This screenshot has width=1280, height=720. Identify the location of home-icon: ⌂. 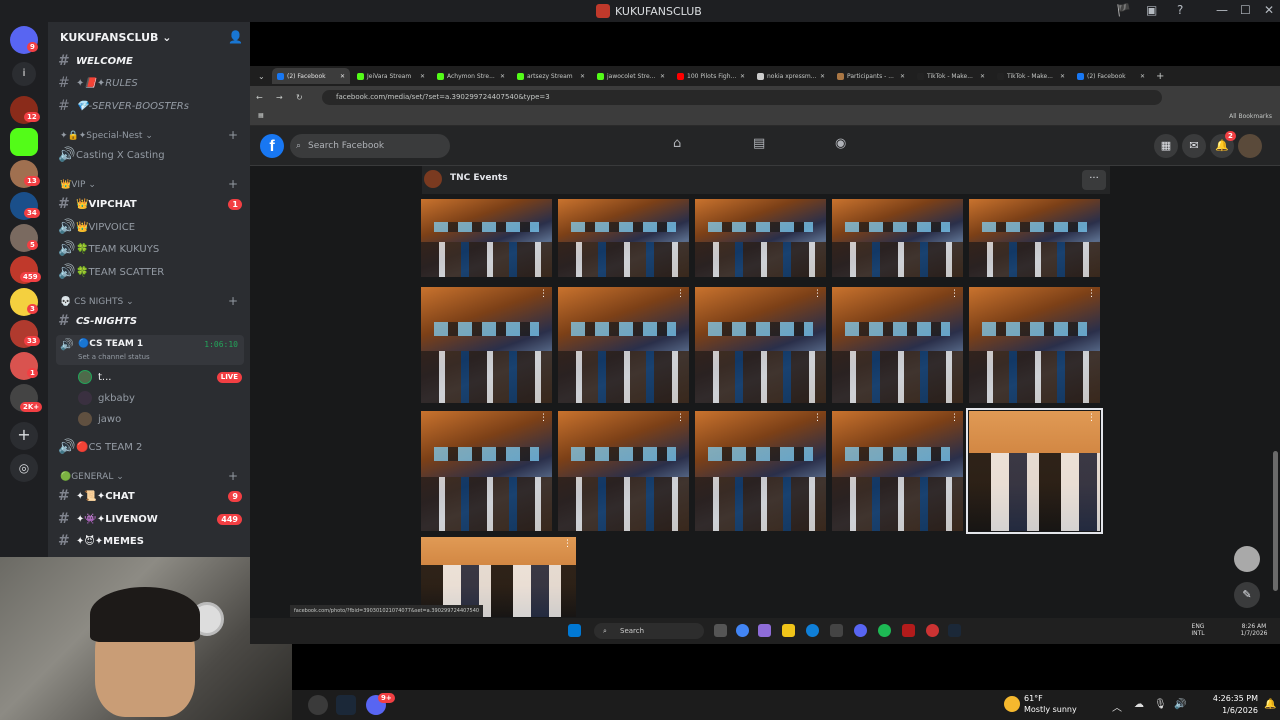
(677, 143).